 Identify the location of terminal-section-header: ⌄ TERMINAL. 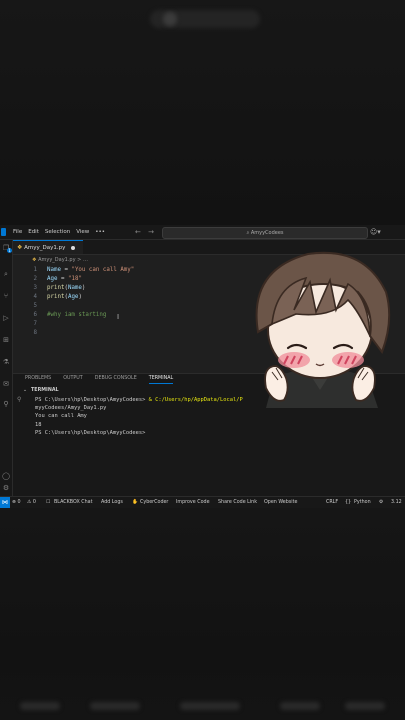
(41, 390).